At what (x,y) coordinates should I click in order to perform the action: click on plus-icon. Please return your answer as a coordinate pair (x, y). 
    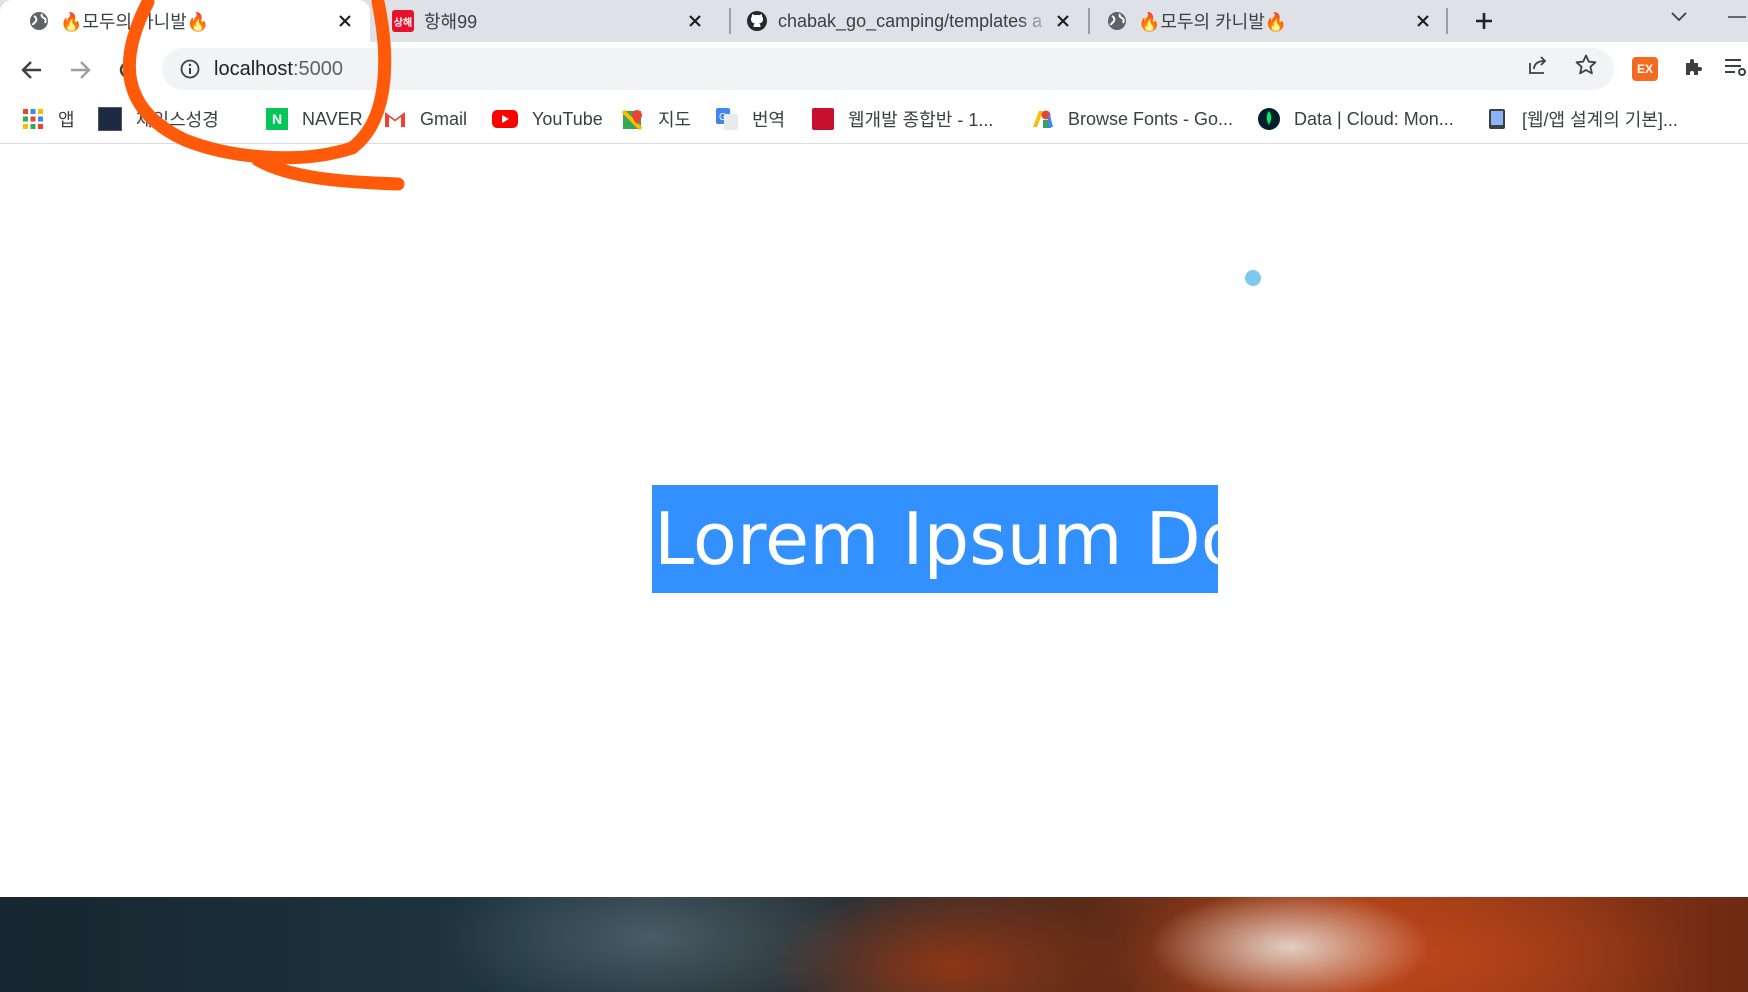
    Looking at the image, I should click on (1484, 21).